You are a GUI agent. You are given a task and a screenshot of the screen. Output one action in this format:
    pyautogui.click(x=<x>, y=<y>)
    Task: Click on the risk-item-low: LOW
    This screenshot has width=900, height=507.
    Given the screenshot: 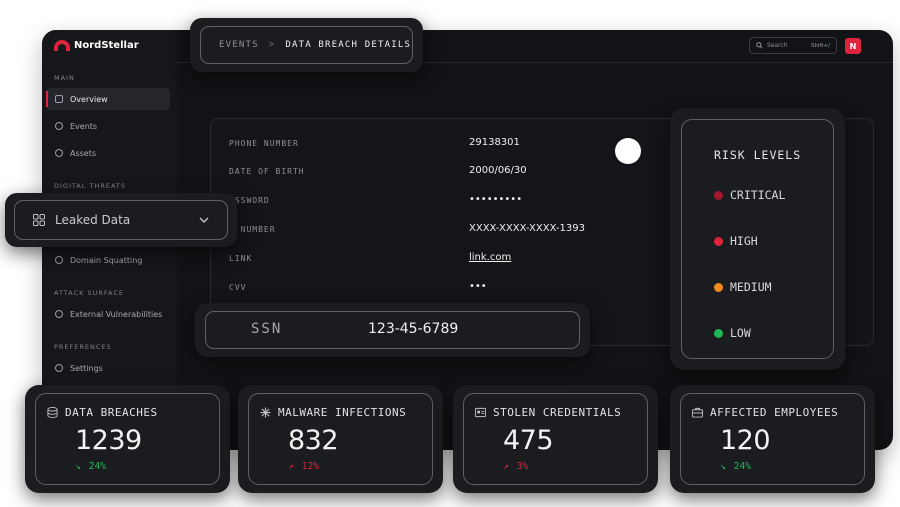 What is the action you would take?
    pyautogui.click(x=732, y=333)
    